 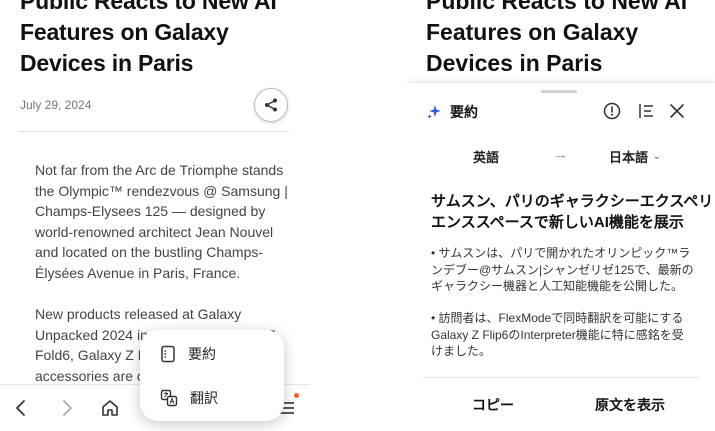 What do you see at coordinates (559, 91) in the screenshot?
I see `sheet-drag-handle` at bounding box center [559, 91].